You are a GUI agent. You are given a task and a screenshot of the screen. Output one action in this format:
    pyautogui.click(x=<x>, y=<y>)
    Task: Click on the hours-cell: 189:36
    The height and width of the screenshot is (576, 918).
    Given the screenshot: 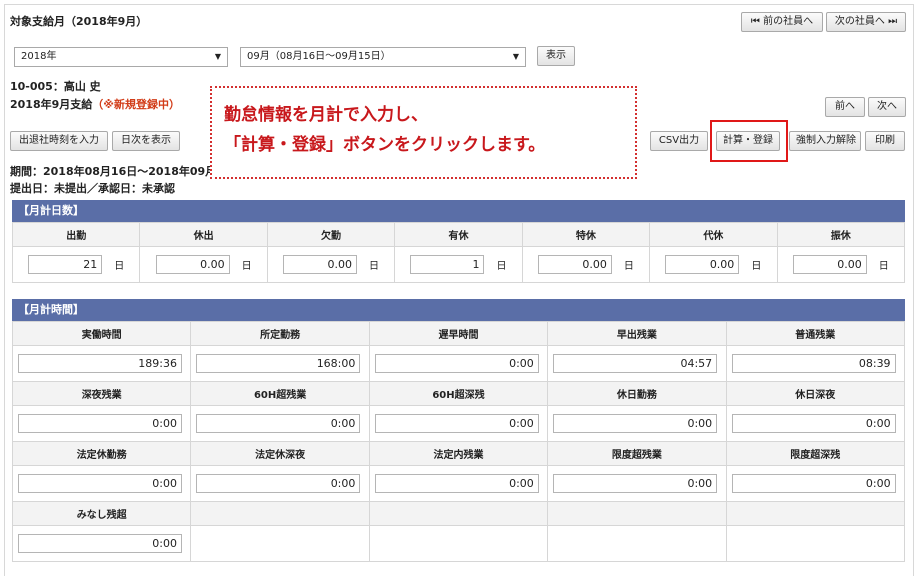 What is the action you would take?
    pyautogui.click(x=101, y=363)
    